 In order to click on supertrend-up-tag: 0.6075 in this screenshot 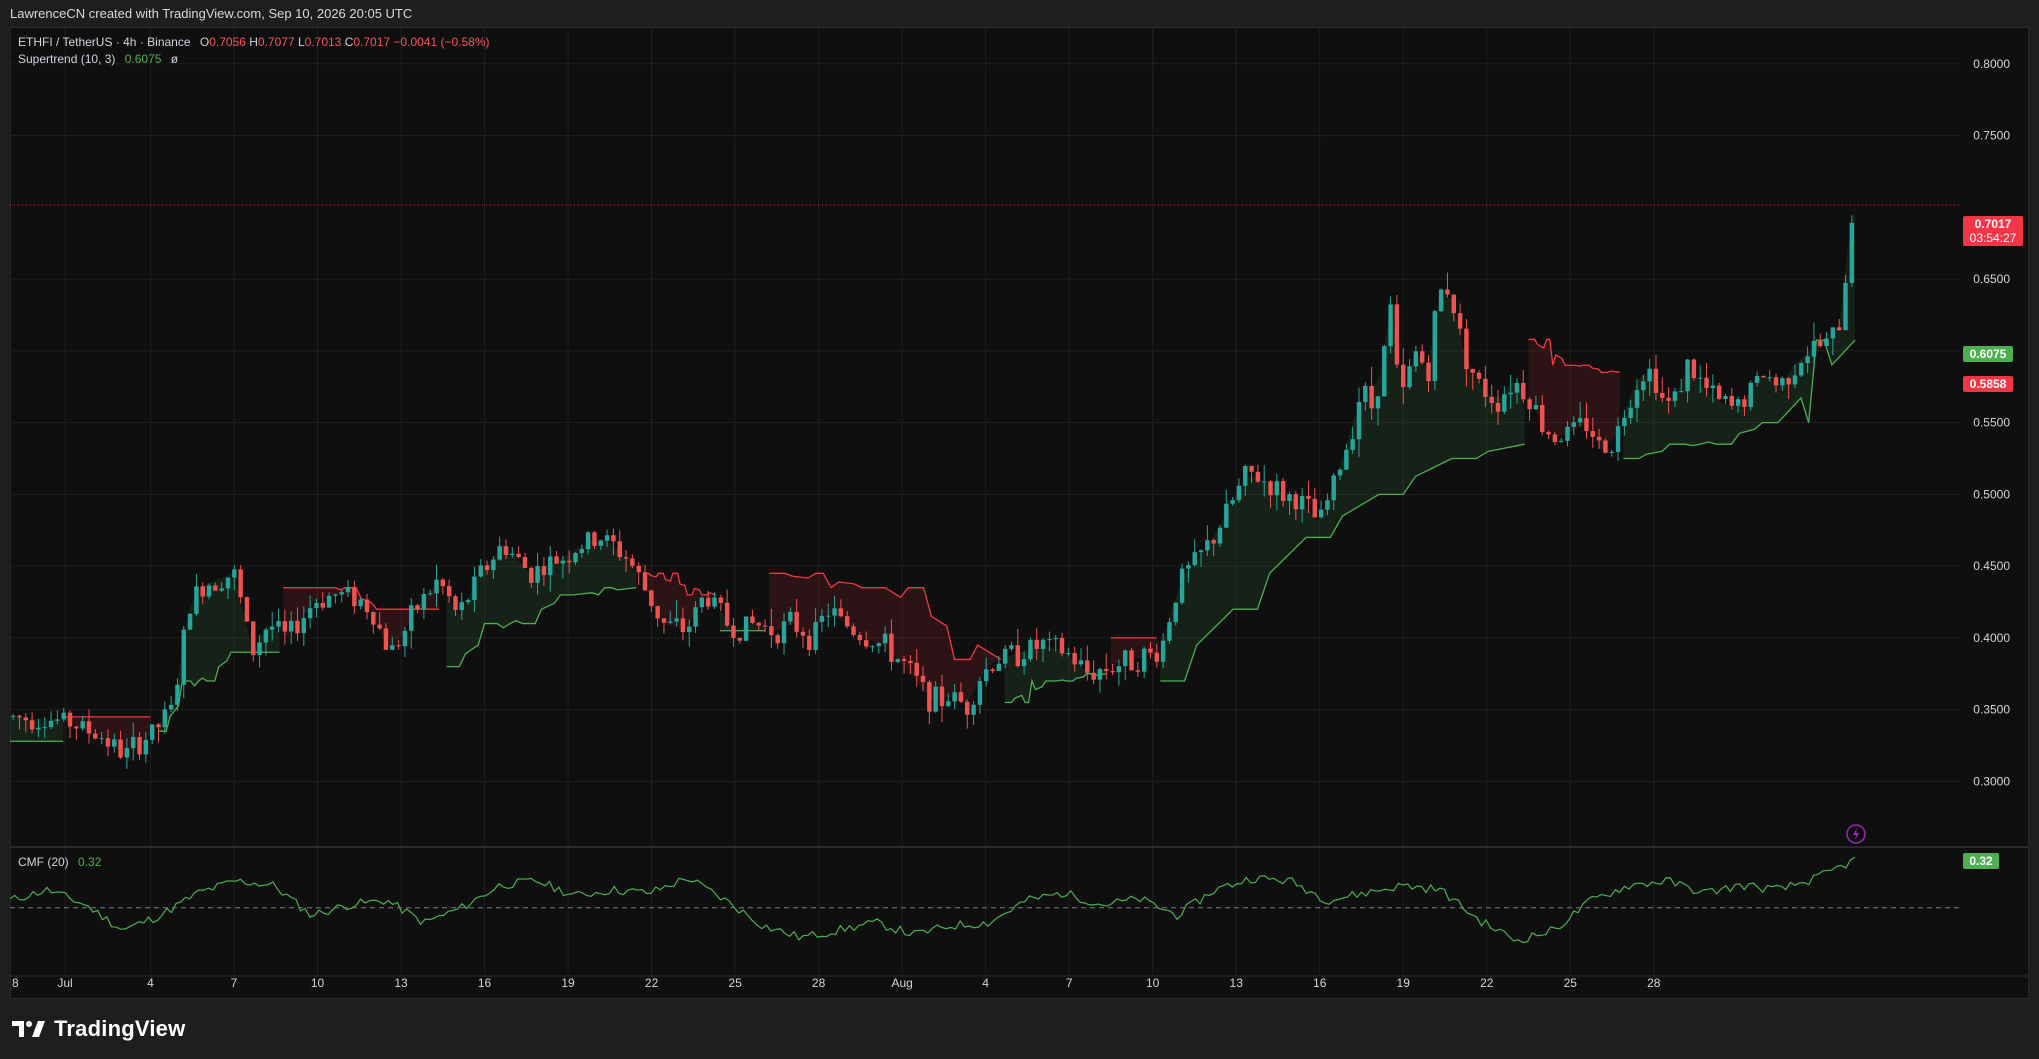, I will do `click(1988, 354)`.